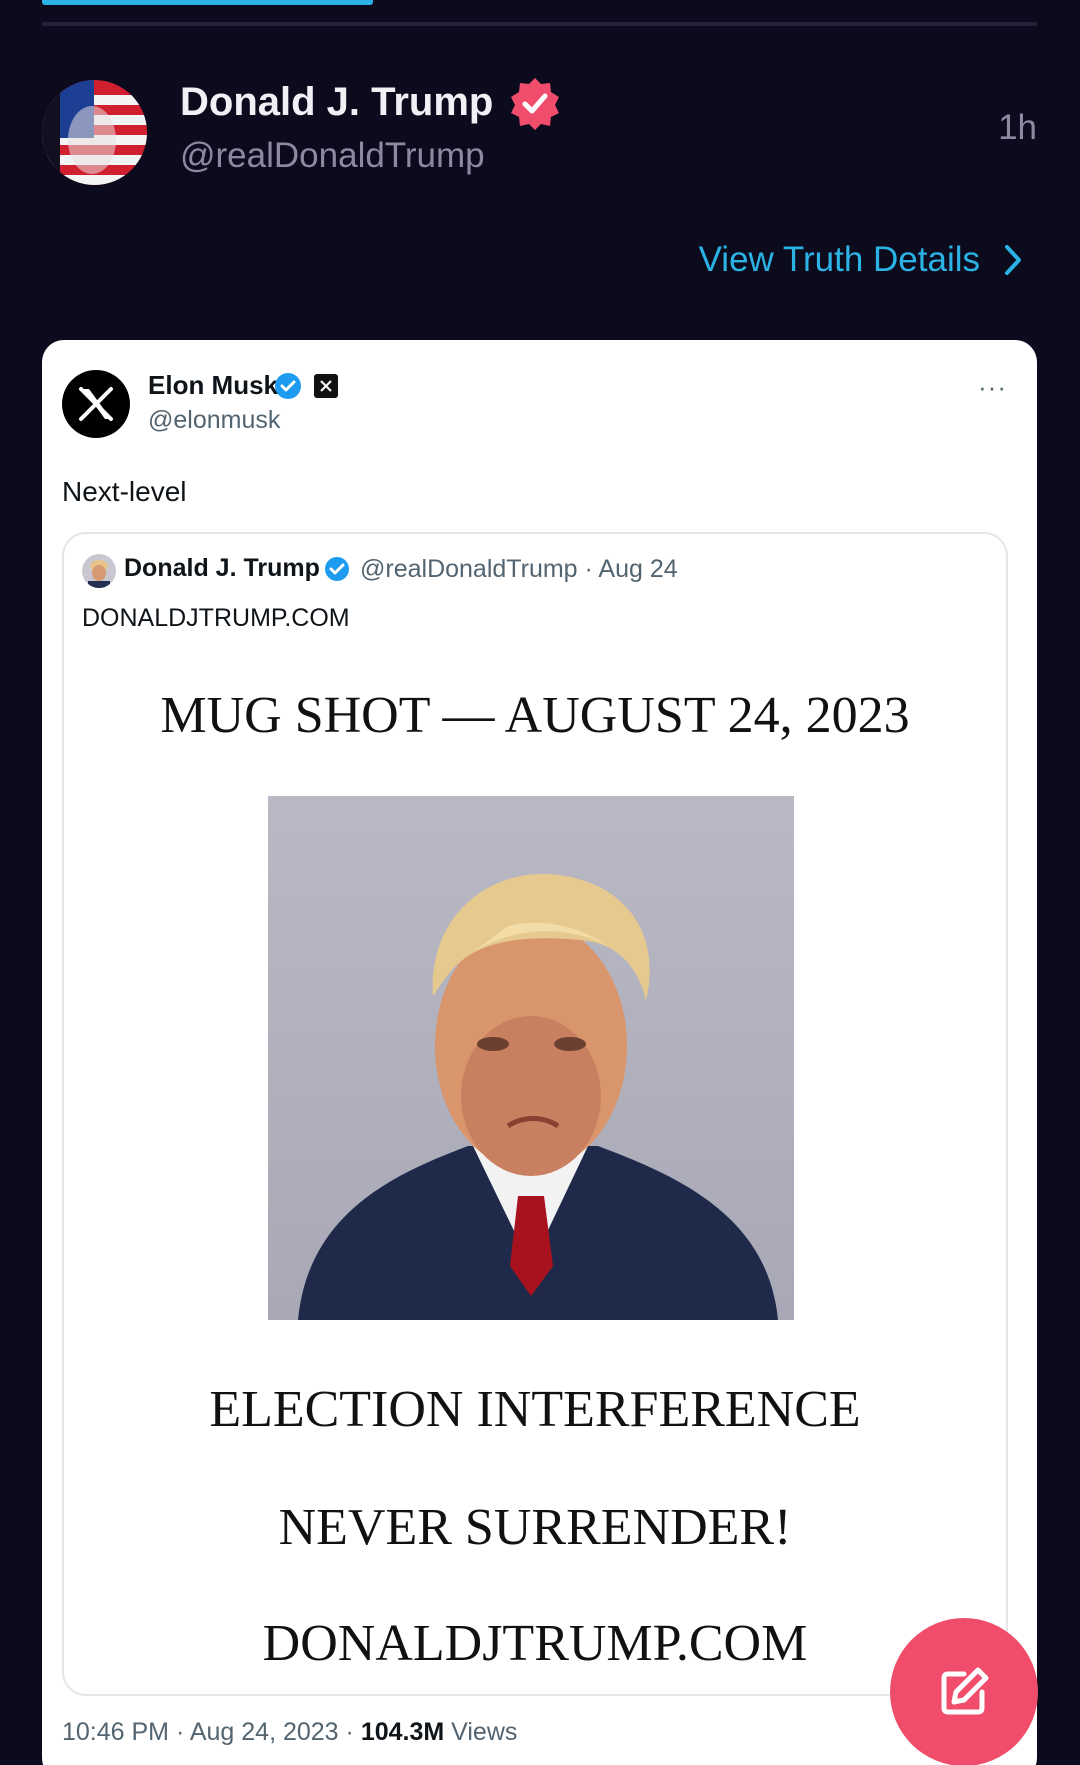 The width and height of the screenshot is (1080, 1765). What do you see at coordinates (336, 102) in the screenshot?
I see `author-name: Donald J. Trump` at bounding box center [336, 102].